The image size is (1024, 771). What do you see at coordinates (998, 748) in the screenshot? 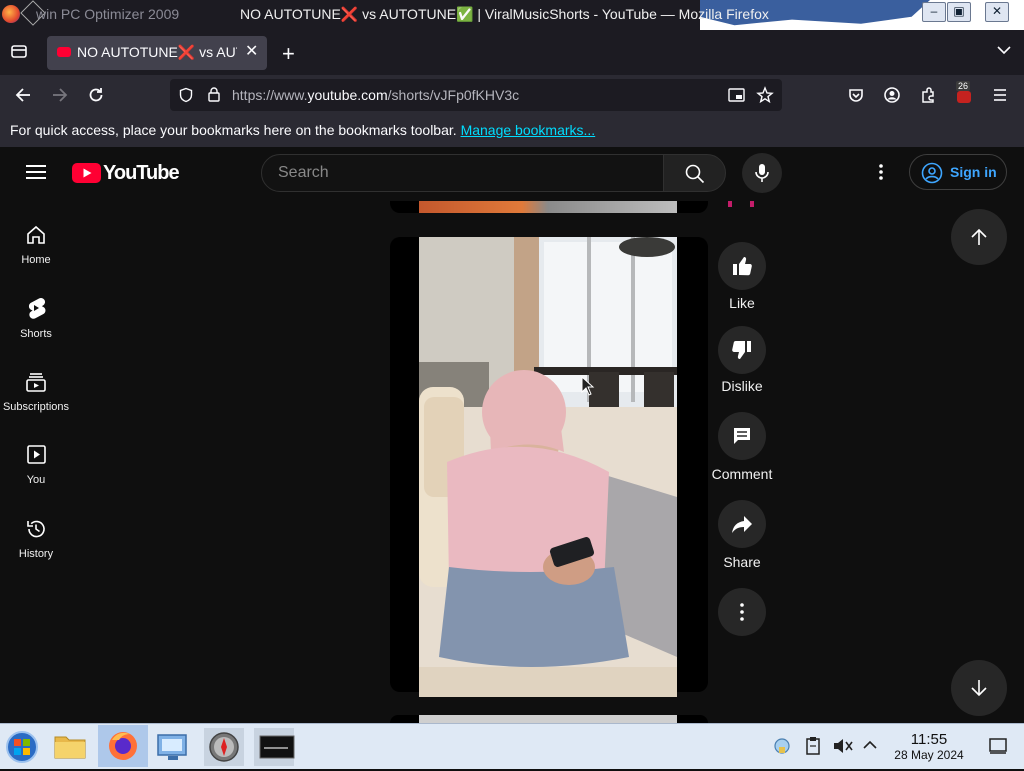
I see `show-desktop-icon` at bounding box center [998, 748].